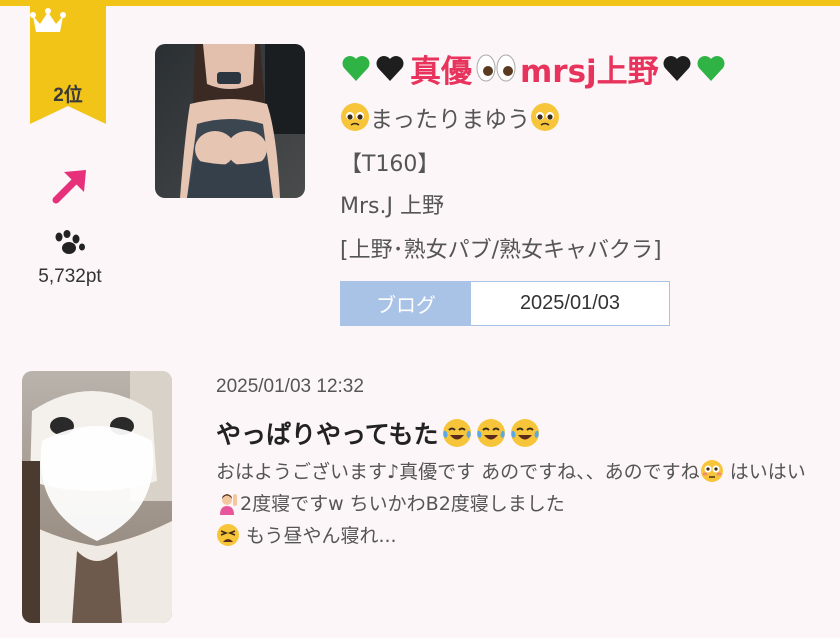  Describe the element at coordinates (496, 68) in the screenshot. I see `eyes-icon` at that location.